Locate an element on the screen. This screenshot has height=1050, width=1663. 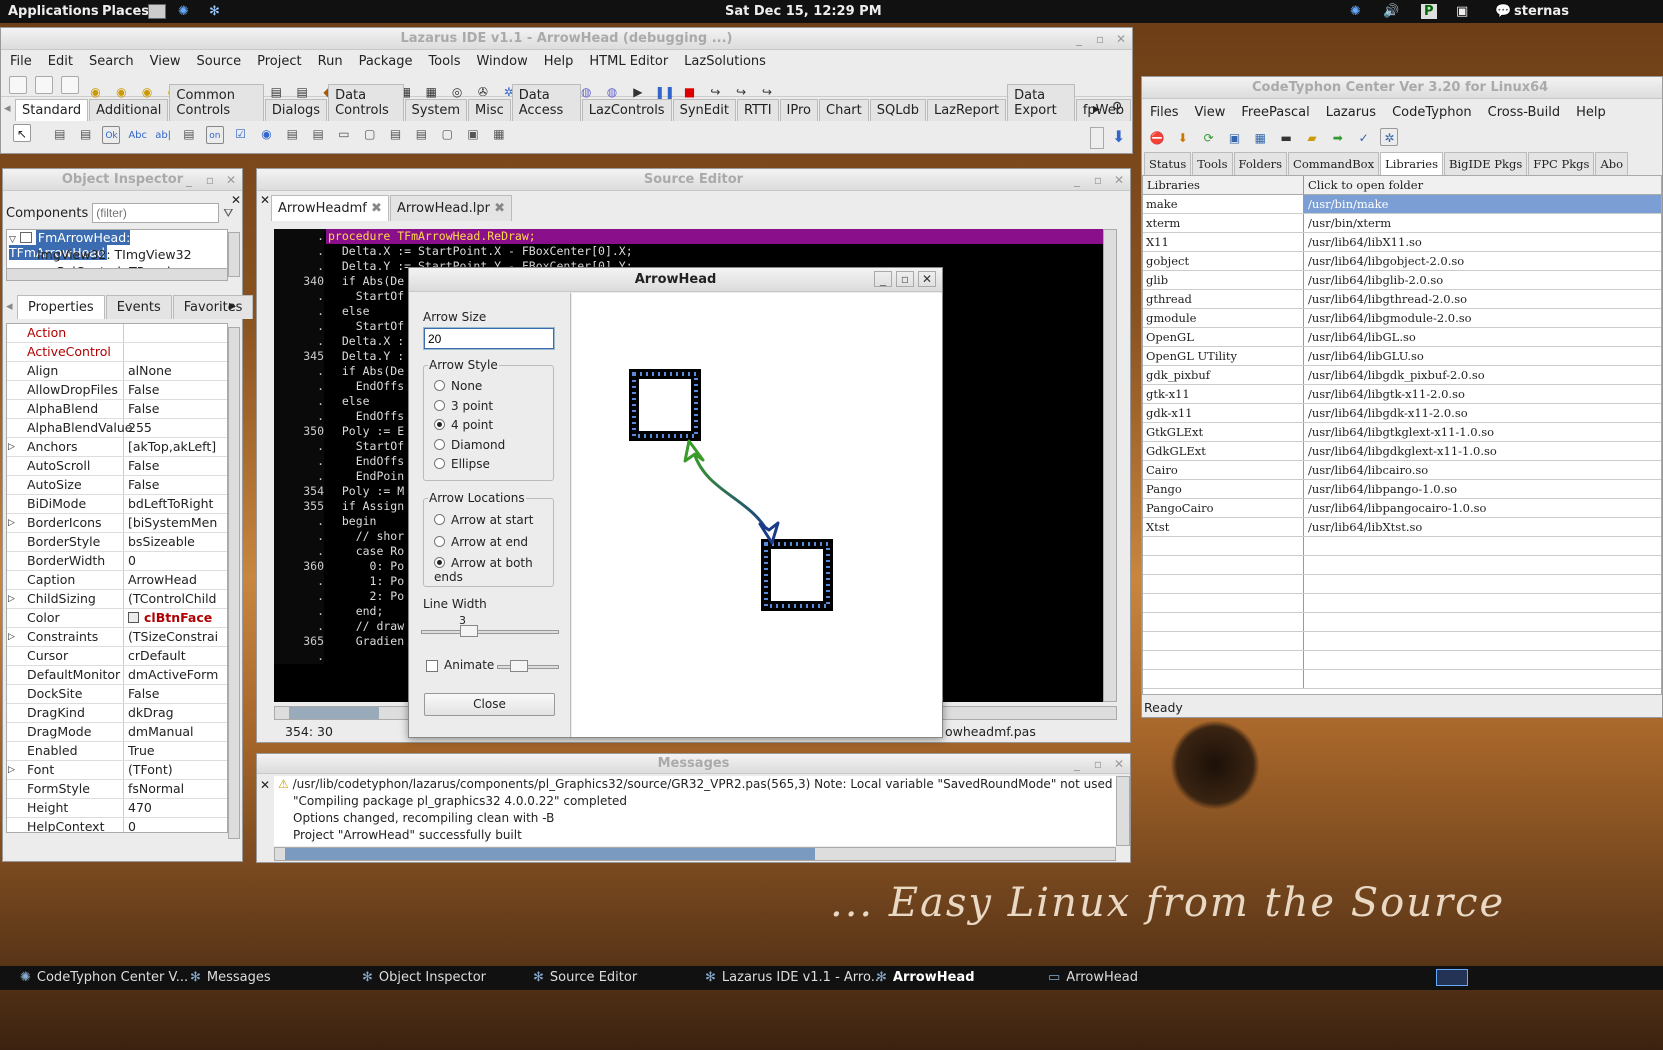
menu-file: File is located at coordinates (21, 61).